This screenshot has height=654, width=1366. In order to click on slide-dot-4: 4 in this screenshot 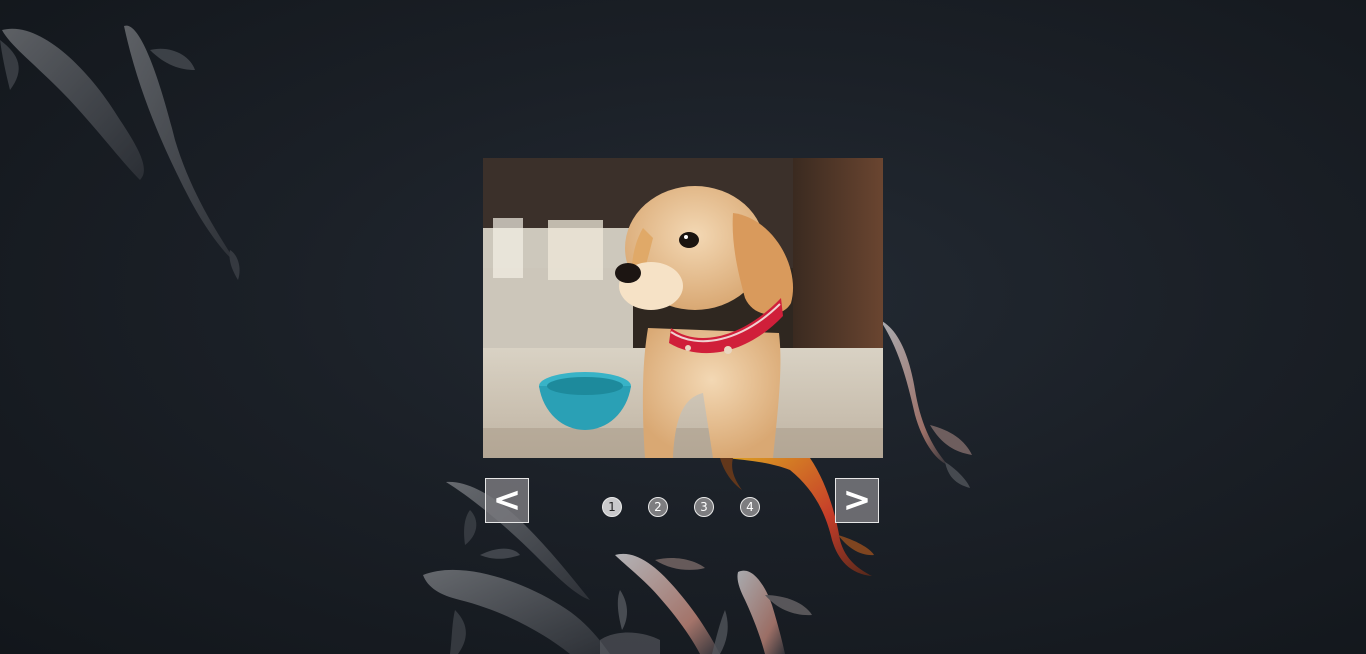, I will do `click(750, 507)`.